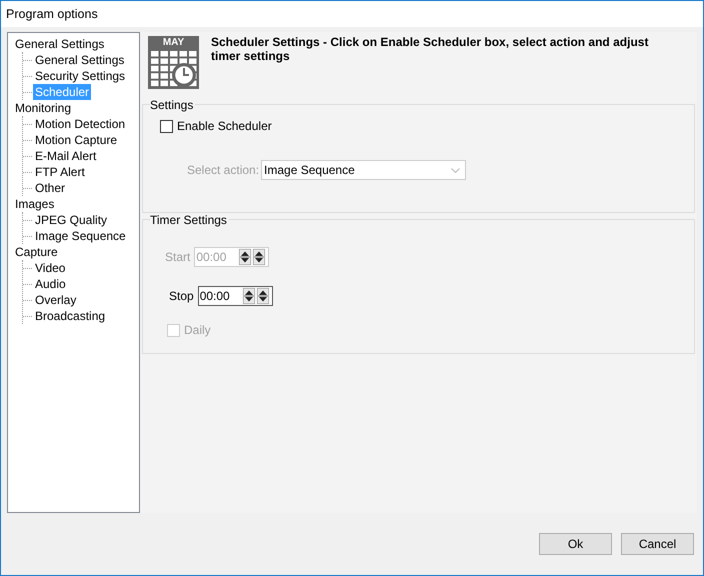  Describe the element at coordinates (224, 126) in the screenshot. I see `checkbox-label: Enable Scheduler` at that location.